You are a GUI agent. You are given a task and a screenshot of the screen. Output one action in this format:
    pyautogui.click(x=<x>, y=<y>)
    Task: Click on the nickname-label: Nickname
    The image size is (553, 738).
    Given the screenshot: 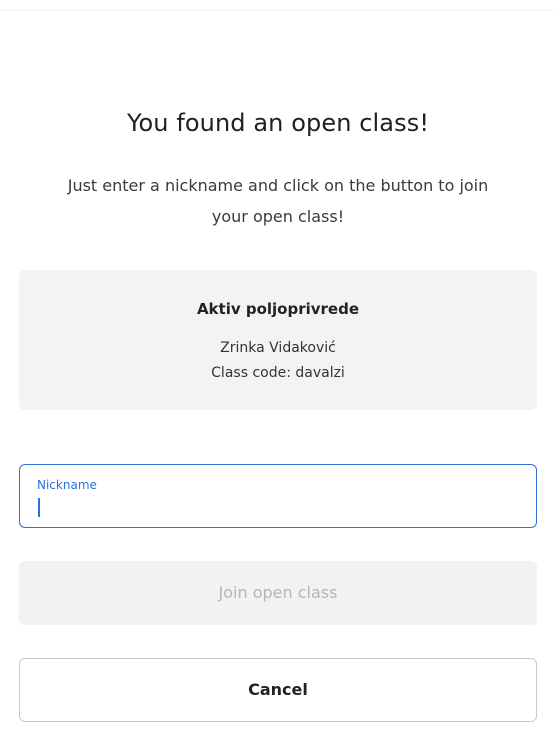 What is the action you would take?
    pyautogui.click(x=67, y=485)
    